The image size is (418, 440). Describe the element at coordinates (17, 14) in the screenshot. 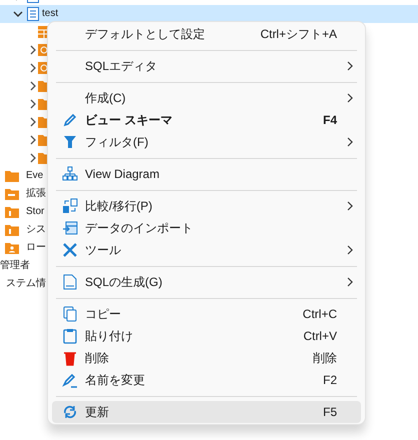

I see `chevron-down-icon` at that location.